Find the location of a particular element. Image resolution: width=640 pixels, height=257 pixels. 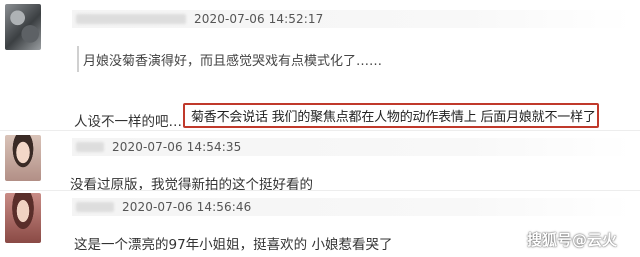

comment-3-timestamp: 2020-07-06 14:56:46 is located at coordinates (187, 207).